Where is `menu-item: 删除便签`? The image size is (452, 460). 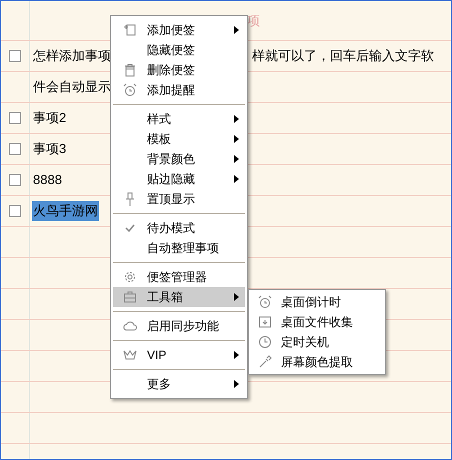
menu-item: 删除便签 is located at coordinates (179, 70).